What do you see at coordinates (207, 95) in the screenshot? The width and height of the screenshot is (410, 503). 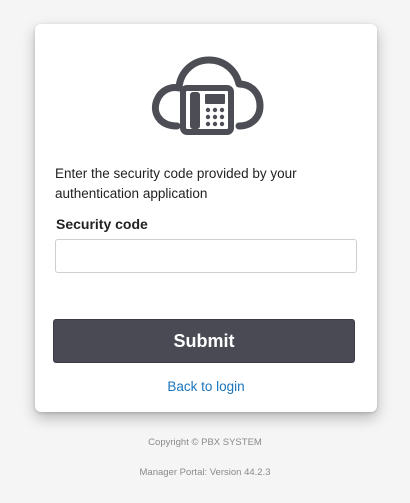 I see `cloud-phone-icon` at bounding box center [207, 95].